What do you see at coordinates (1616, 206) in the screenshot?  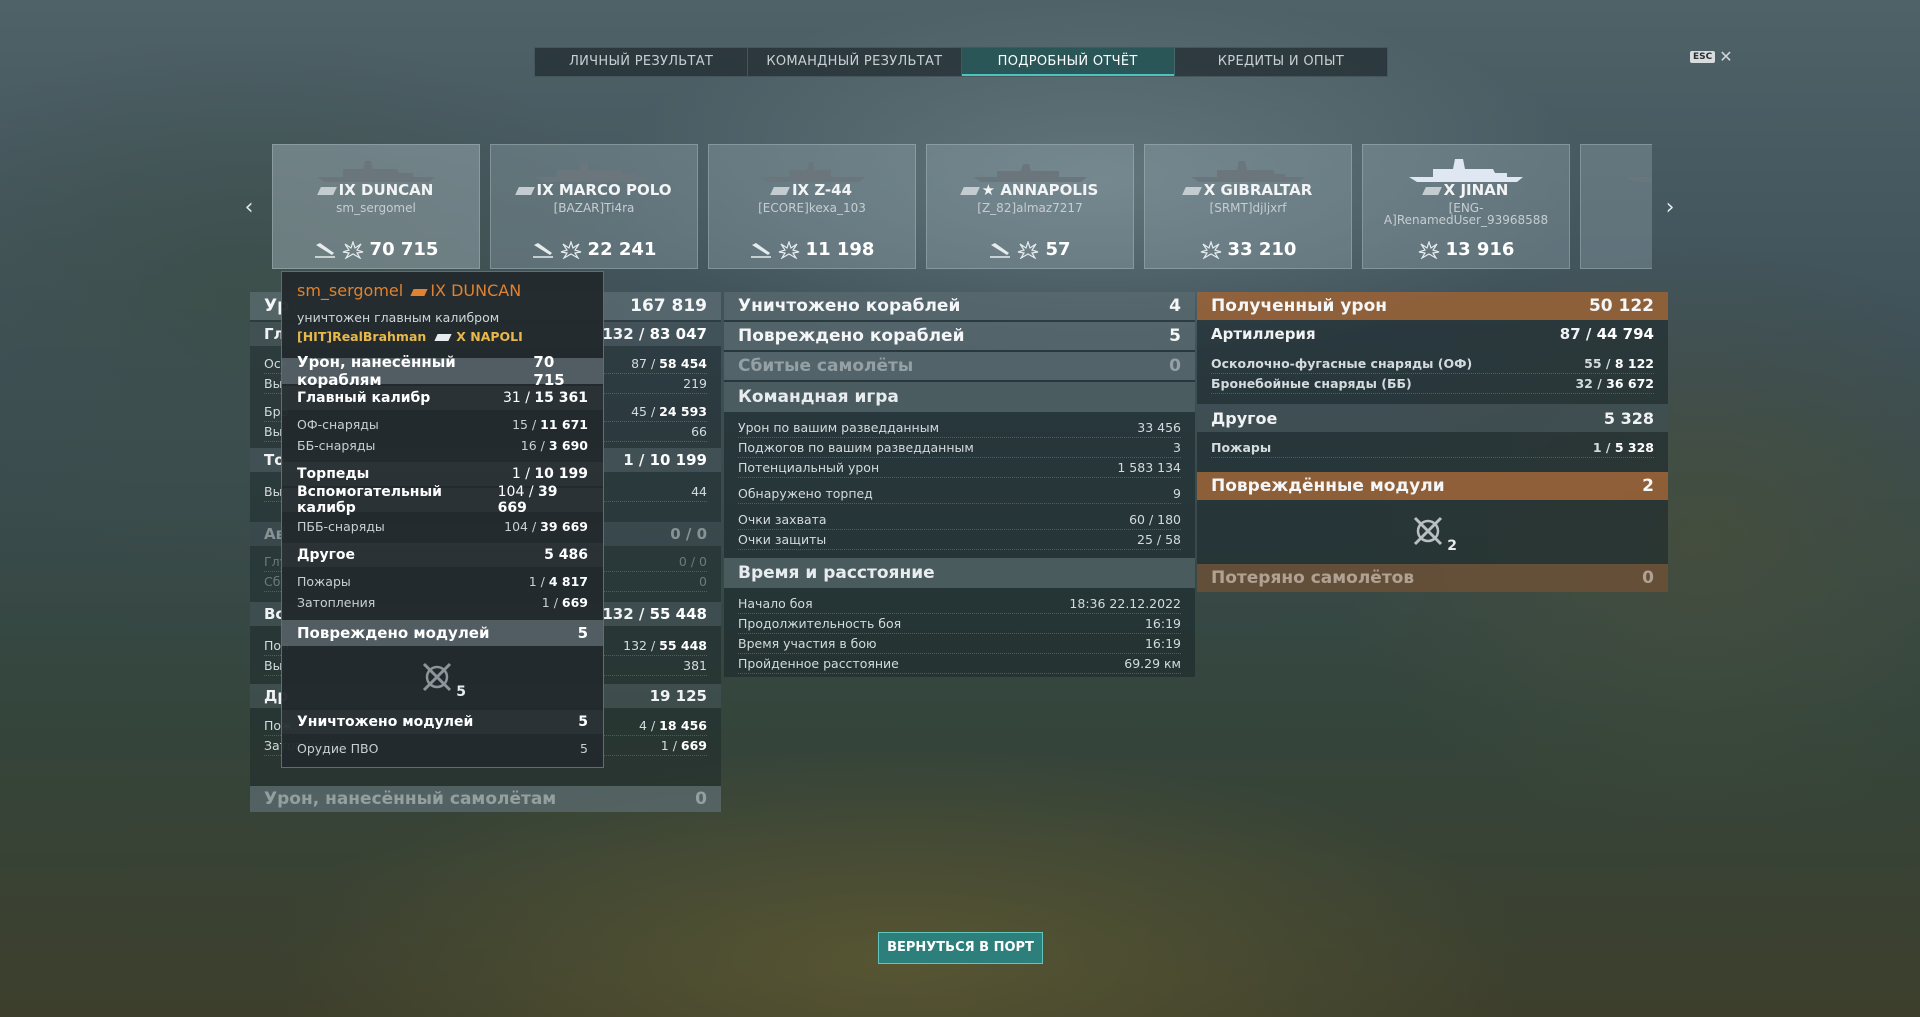 I see `ship-card` at bounding box center [1616, 206].